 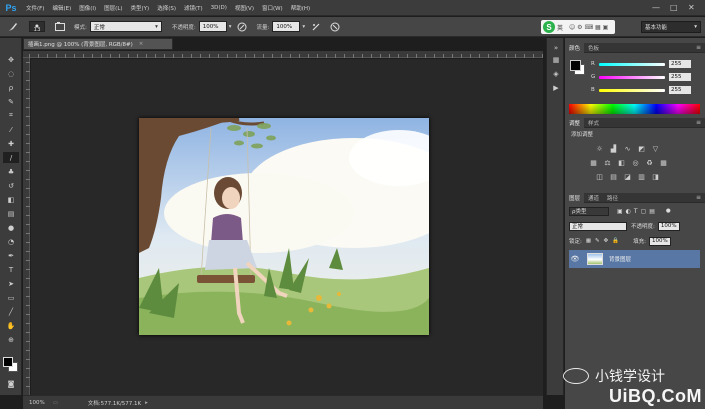 What do you see at coordinates (575, 259) in the screenshot?
I see `eye-icon: 👁` at bounding box center [575, 259].